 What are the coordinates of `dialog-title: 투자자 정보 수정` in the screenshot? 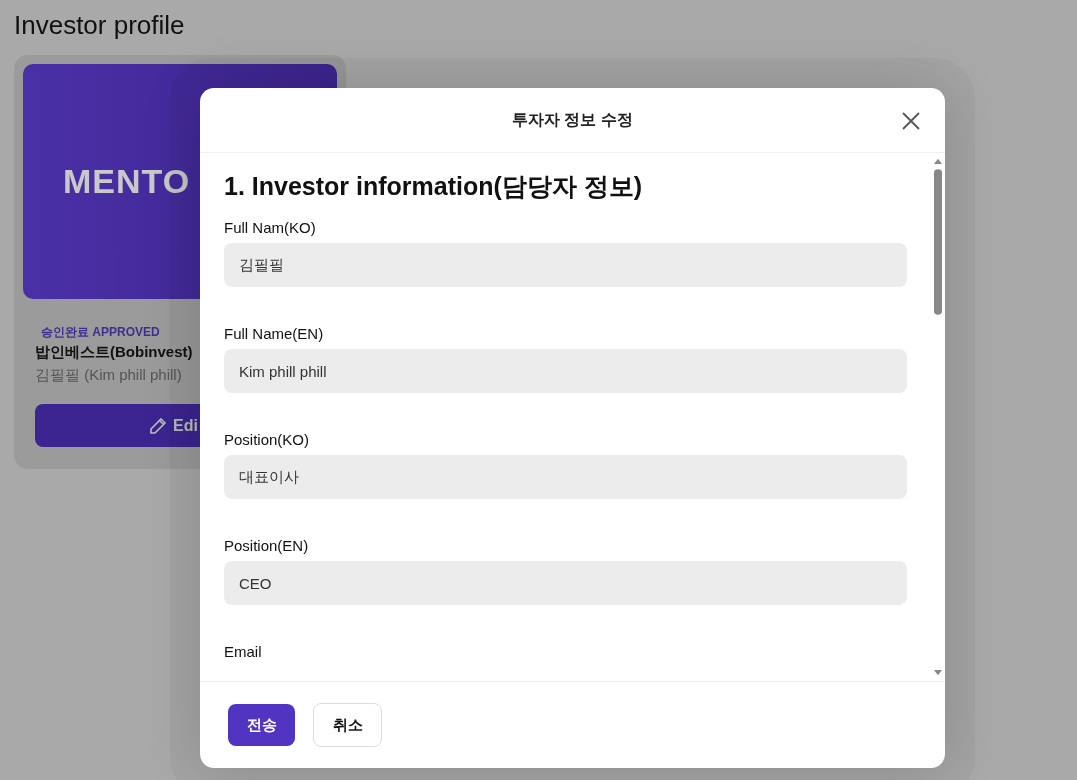 It's located at (572, 120).